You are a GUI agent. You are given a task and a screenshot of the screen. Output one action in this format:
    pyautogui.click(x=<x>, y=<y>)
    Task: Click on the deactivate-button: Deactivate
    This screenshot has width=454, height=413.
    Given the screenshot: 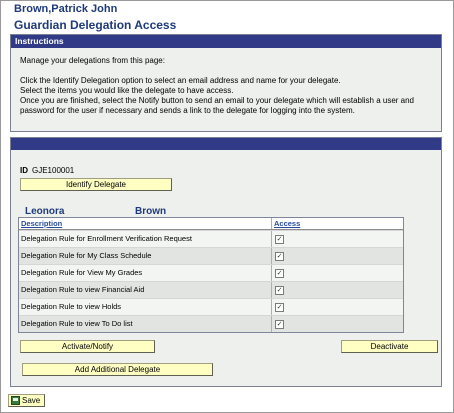 What is the action you would take?
    pyautogui.click(x=389, y=346)
    